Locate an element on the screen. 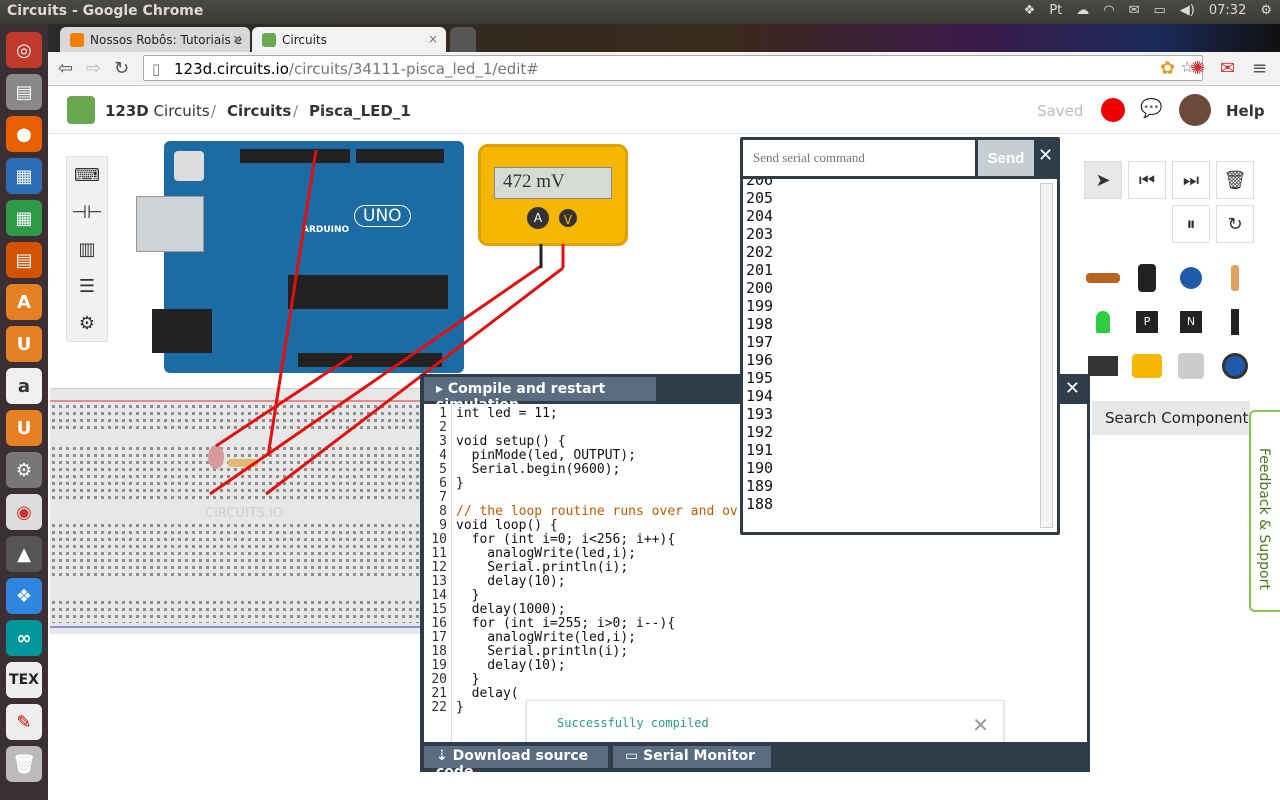 The image size is (1280, 800). line-number: 4 is located at coordinates (443, 455).